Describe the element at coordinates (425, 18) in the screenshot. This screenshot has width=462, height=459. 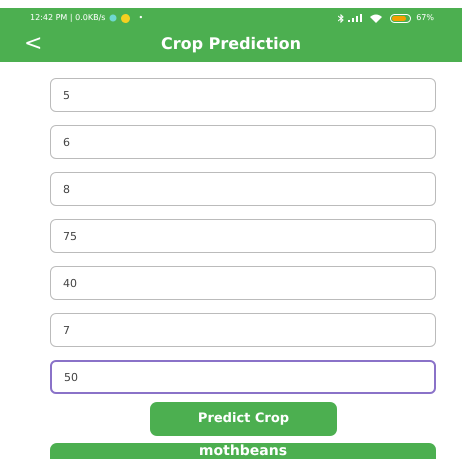
I see `battery-level: 67%` at that location.